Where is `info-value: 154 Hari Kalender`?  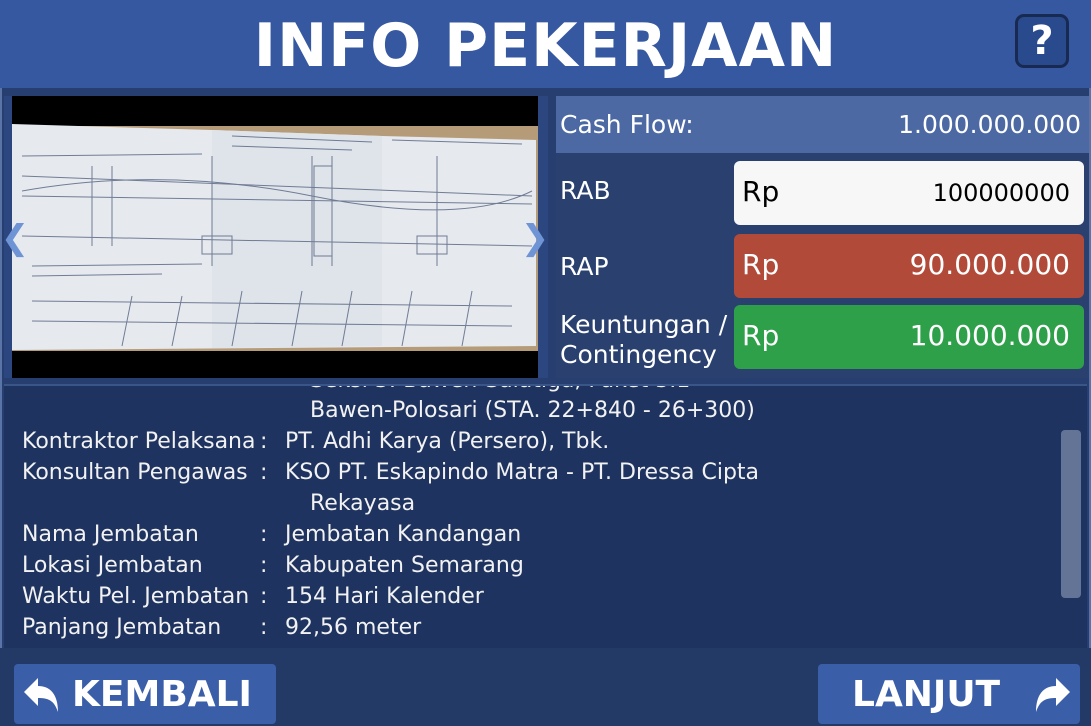 info-value: 154 Hari Kalender is located at coordinates (384, 596).